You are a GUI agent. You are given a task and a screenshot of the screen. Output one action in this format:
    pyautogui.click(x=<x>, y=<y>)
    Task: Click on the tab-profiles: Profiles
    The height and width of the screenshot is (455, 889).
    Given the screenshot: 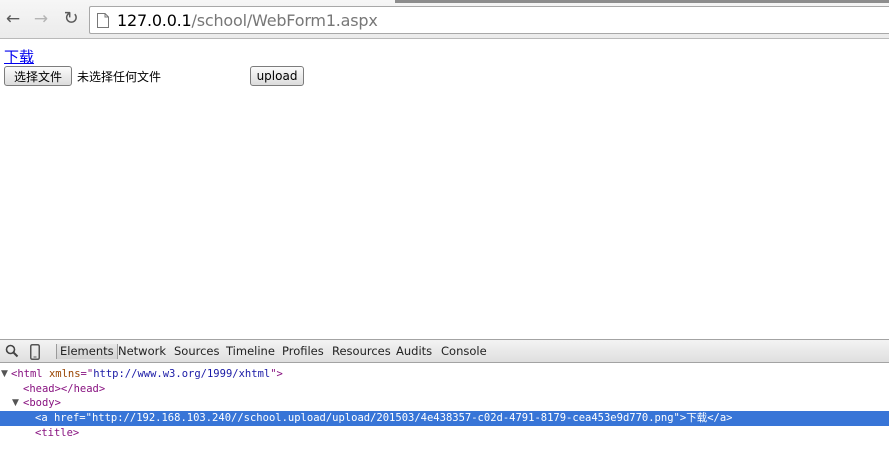 What is the action you would take?
    pyautogui.click(x=303, y=351)
    